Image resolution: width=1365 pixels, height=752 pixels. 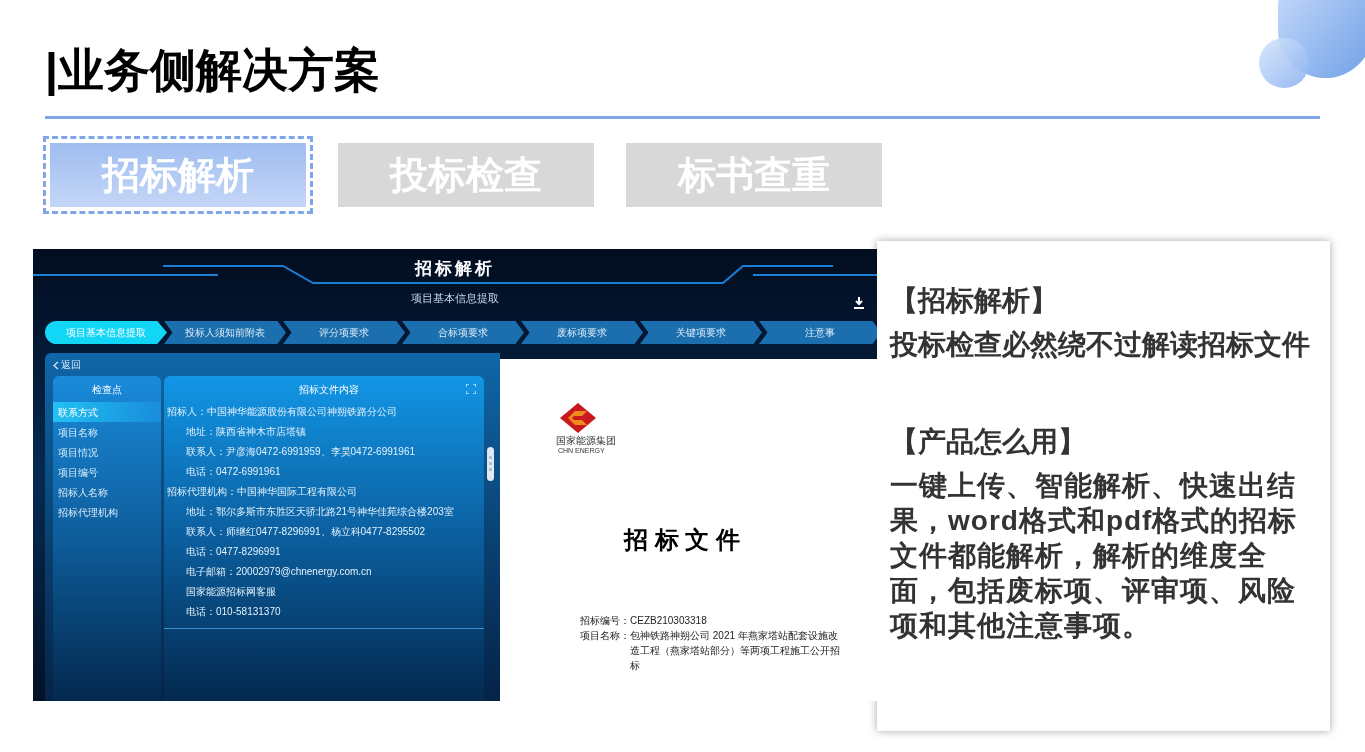 What do you see at coordinates (320, 512) in the screenshot?
I see `content-line: 地址：鄂尔多斯市东胜区天骄北路21号神华佳苑综合楼203室` at bounding box center [320, 512].